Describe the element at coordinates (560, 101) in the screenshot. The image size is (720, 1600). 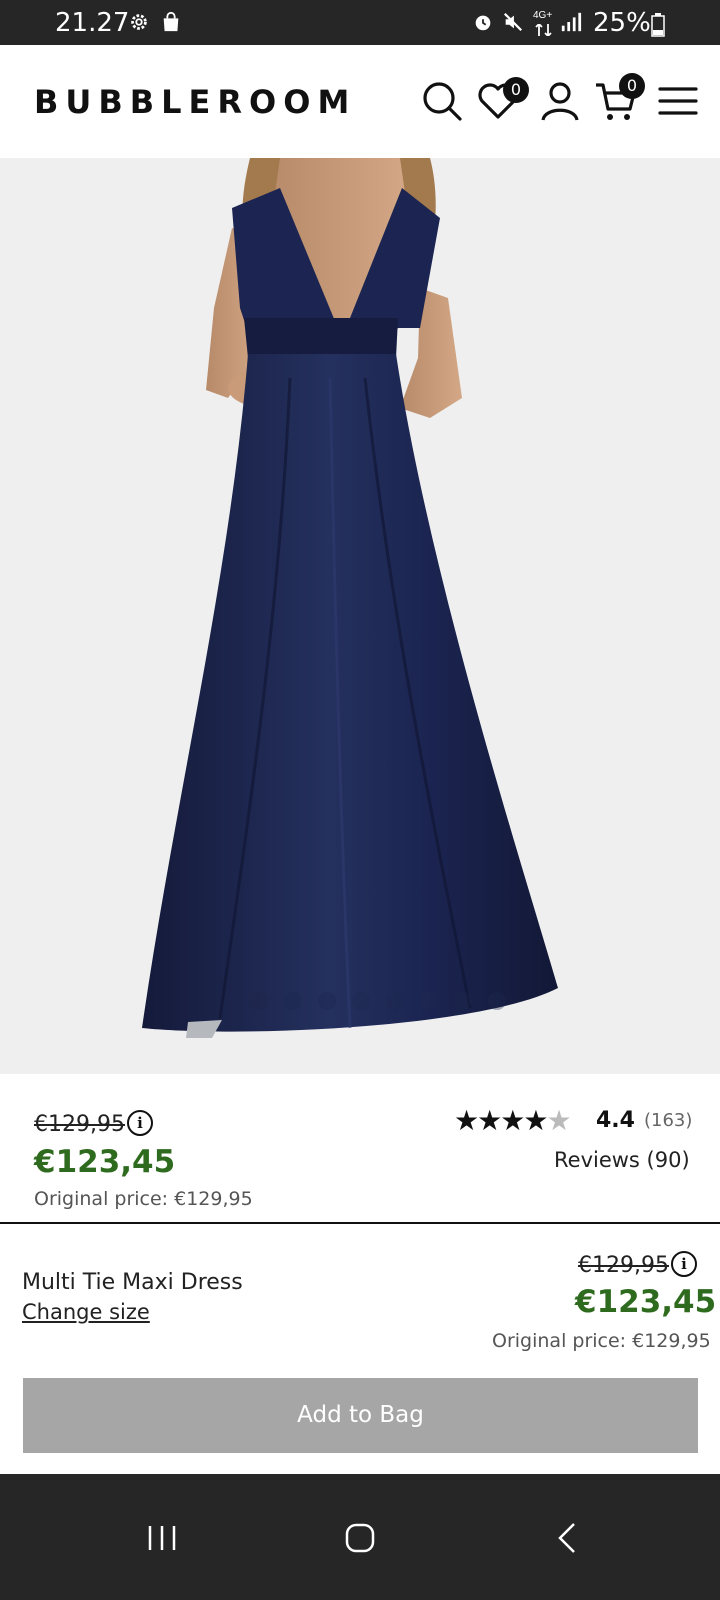
I see `user-icon` at that location.